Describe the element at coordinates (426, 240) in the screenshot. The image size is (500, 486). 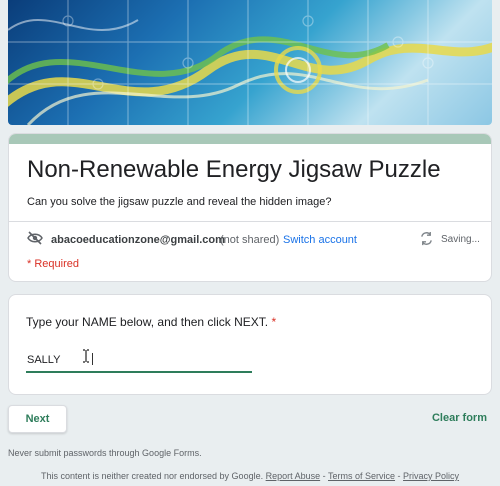
I see `sync-icon` at that location.